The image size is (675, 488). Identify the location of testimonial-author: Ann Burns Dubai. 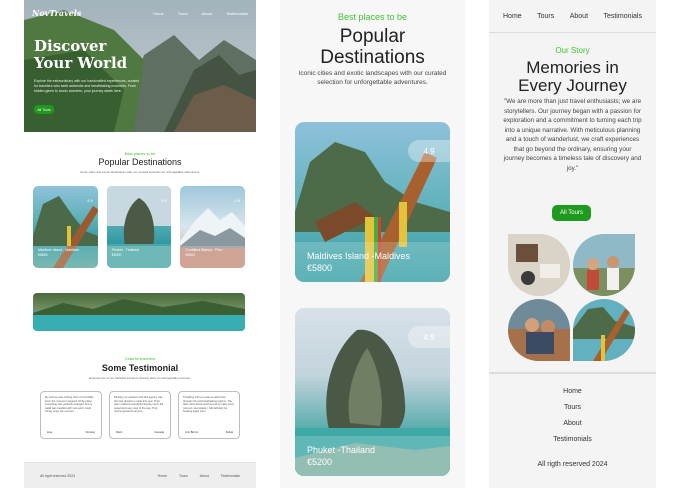
(209, 432).